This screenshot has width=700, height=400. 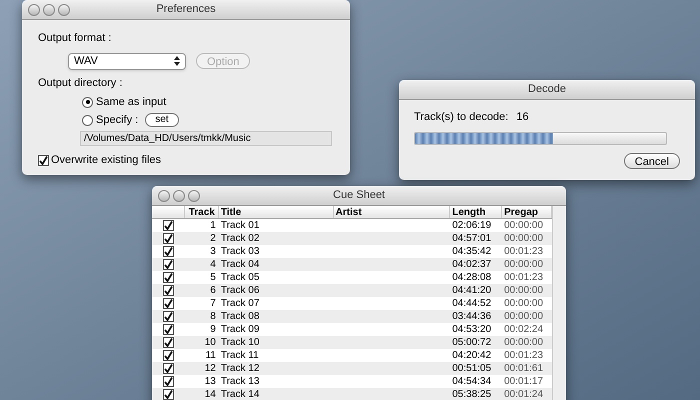 I want to click on table-cell-text: Track 02, so click(x=240, y=239).